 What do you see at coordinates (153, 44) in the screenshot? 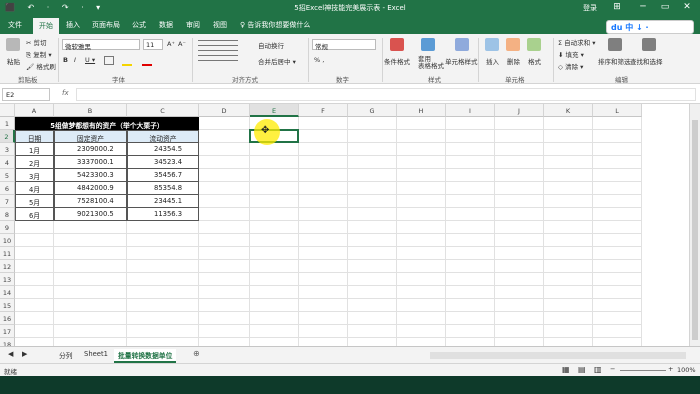
I see `font-size-select: 11` at bounding box center [153, 44].